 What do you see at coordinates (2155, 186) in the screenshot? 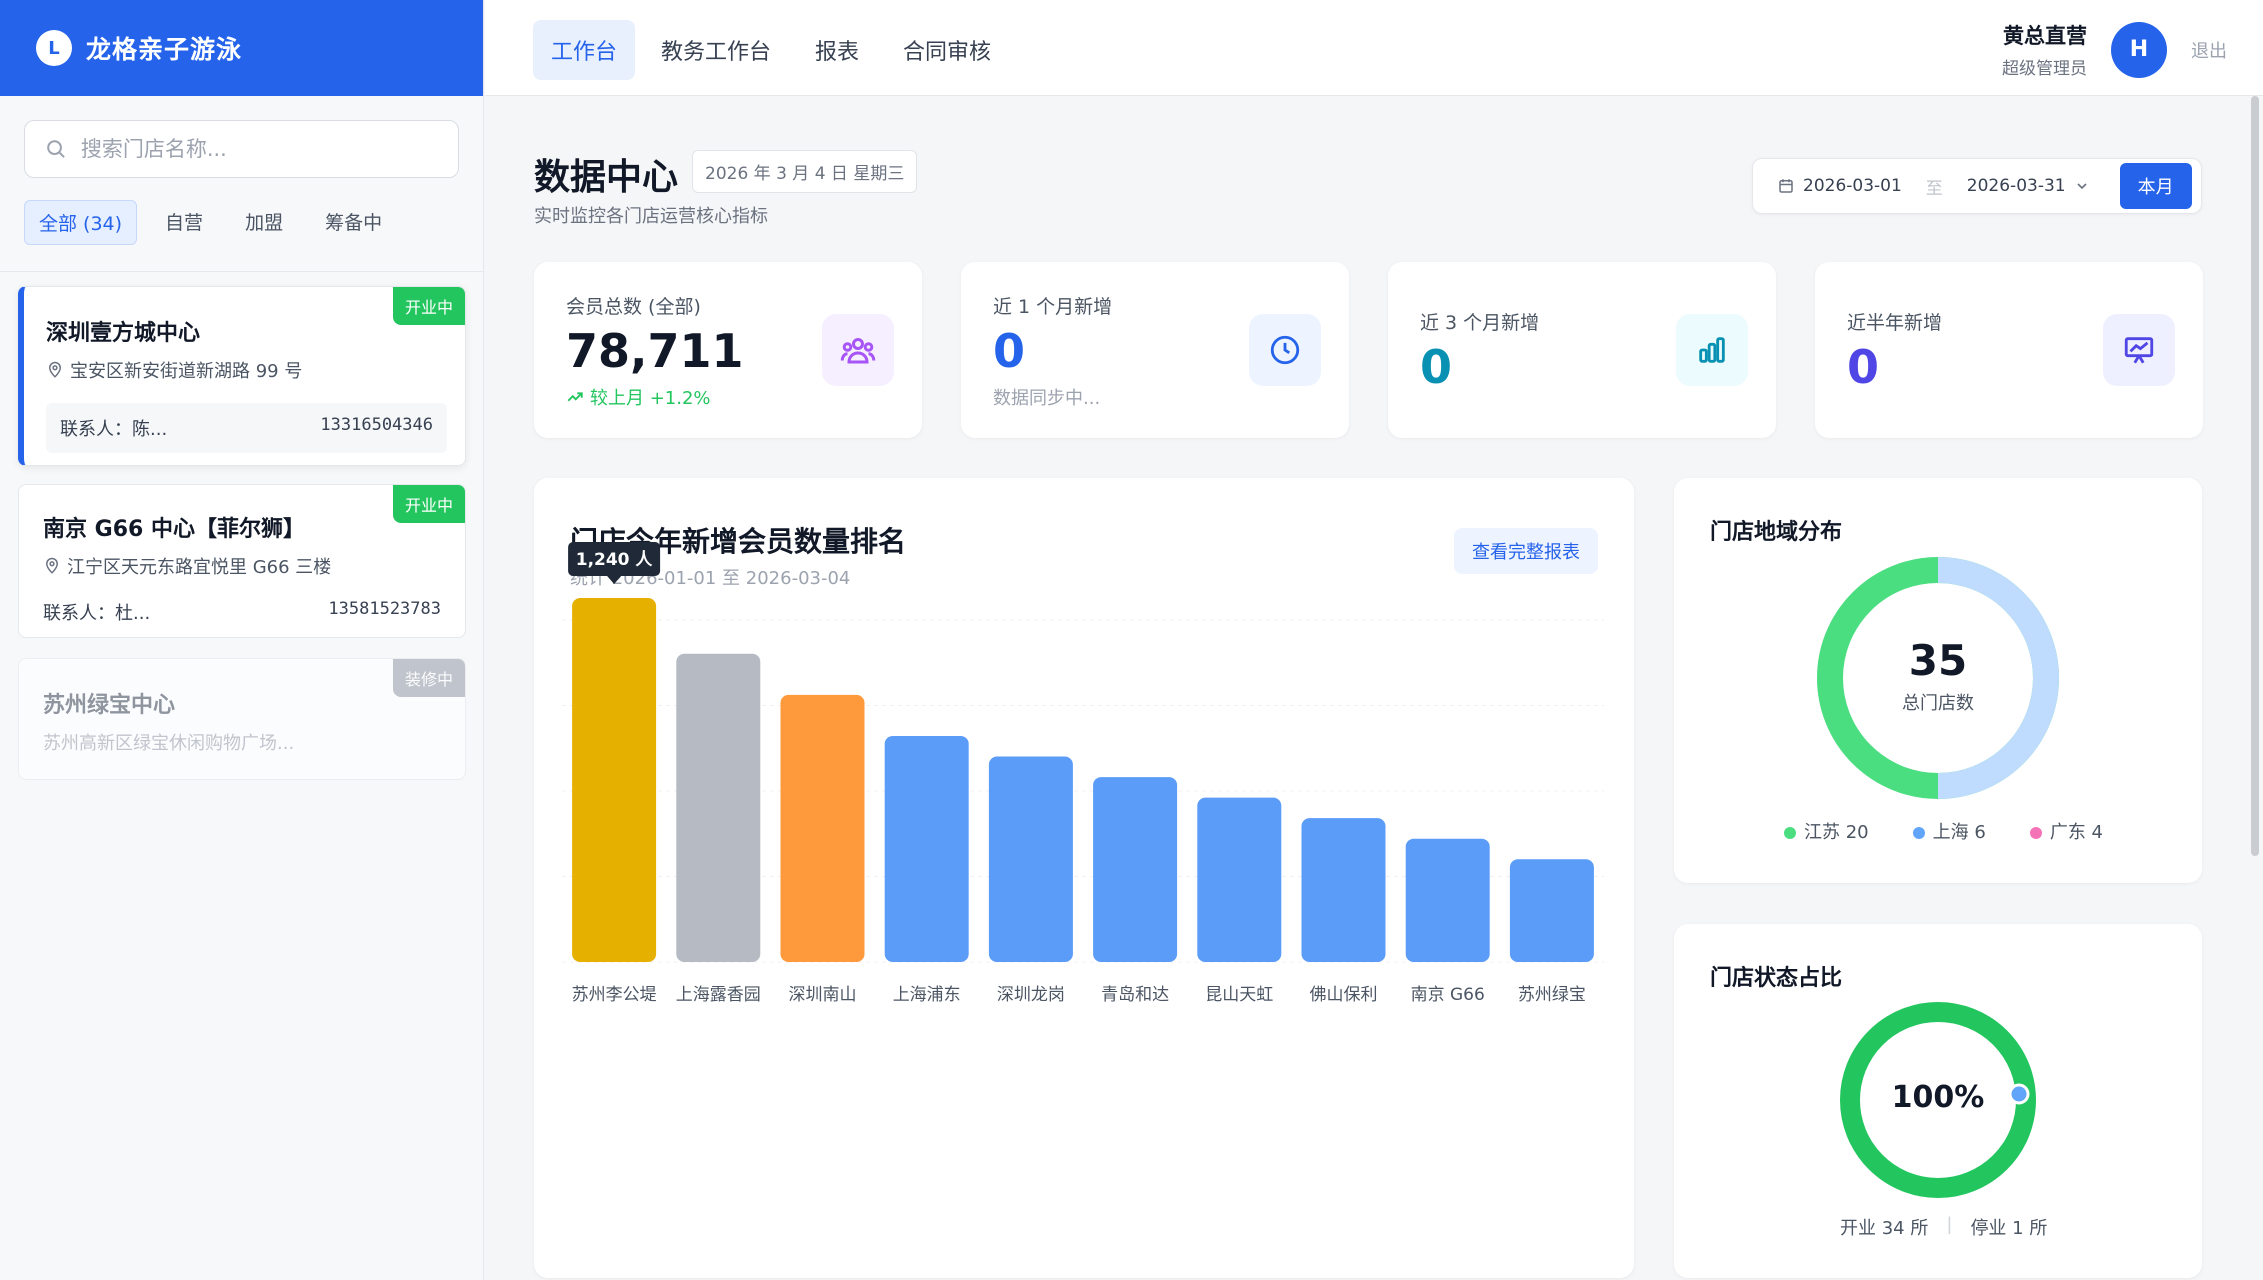
I see `this-month-button: 本月` at bounding box center [2155, 186].